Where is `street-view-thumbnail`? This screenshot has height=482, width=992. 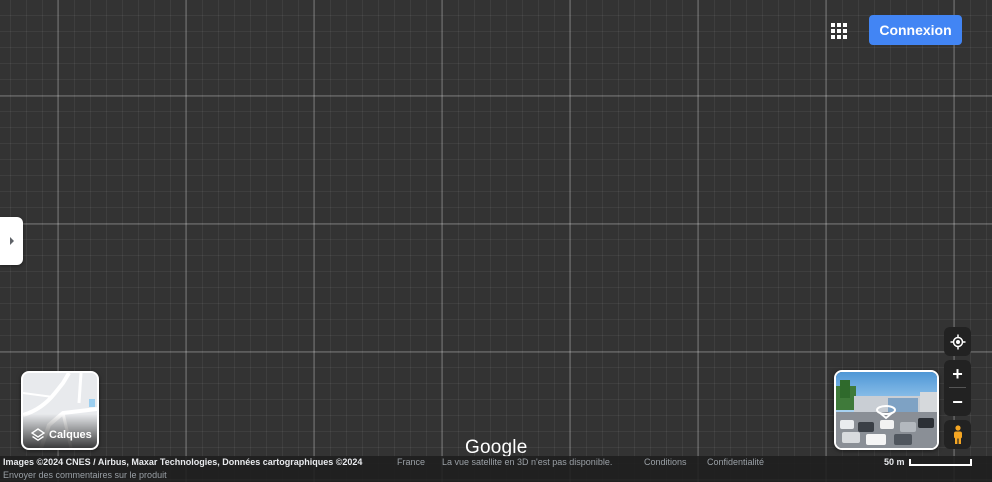 street-view-thumbnail is located at coordinates (886, 410).